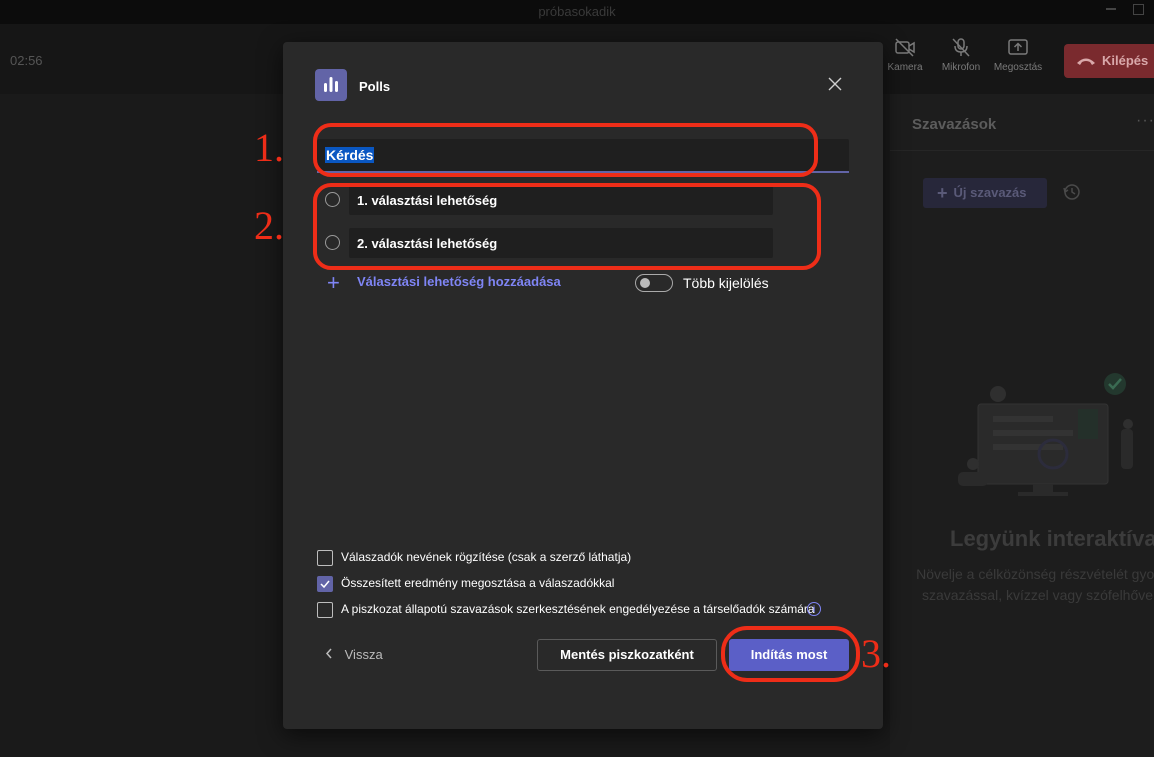  I want to click on divider, so click(1022, 150).